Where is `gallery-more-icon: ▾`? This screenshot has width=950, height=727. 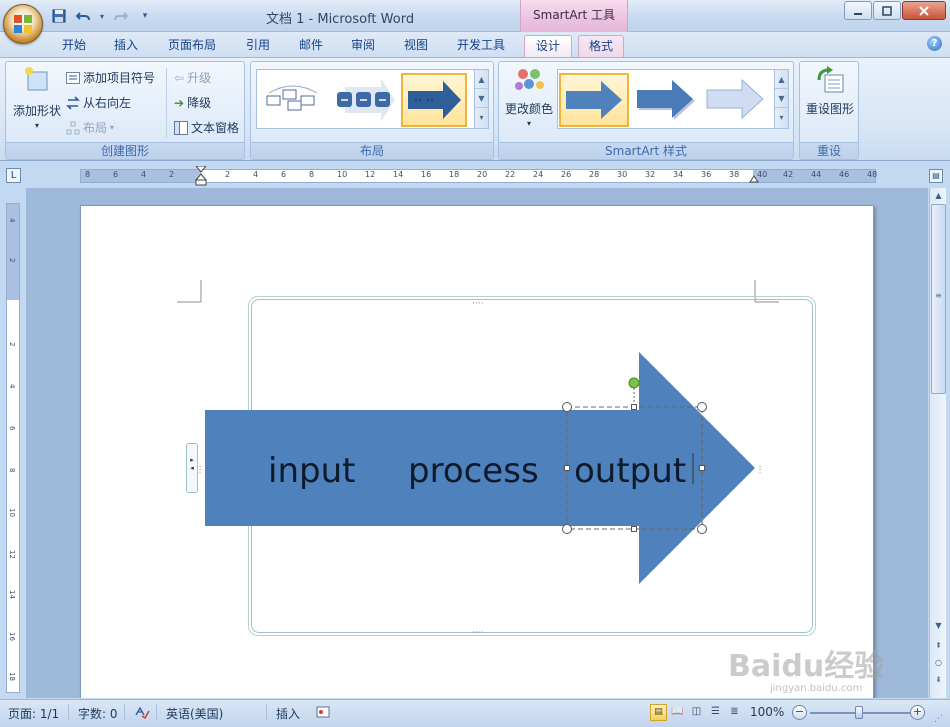
gallery-more-icon: ▾ is located at coordinates (481, 117).